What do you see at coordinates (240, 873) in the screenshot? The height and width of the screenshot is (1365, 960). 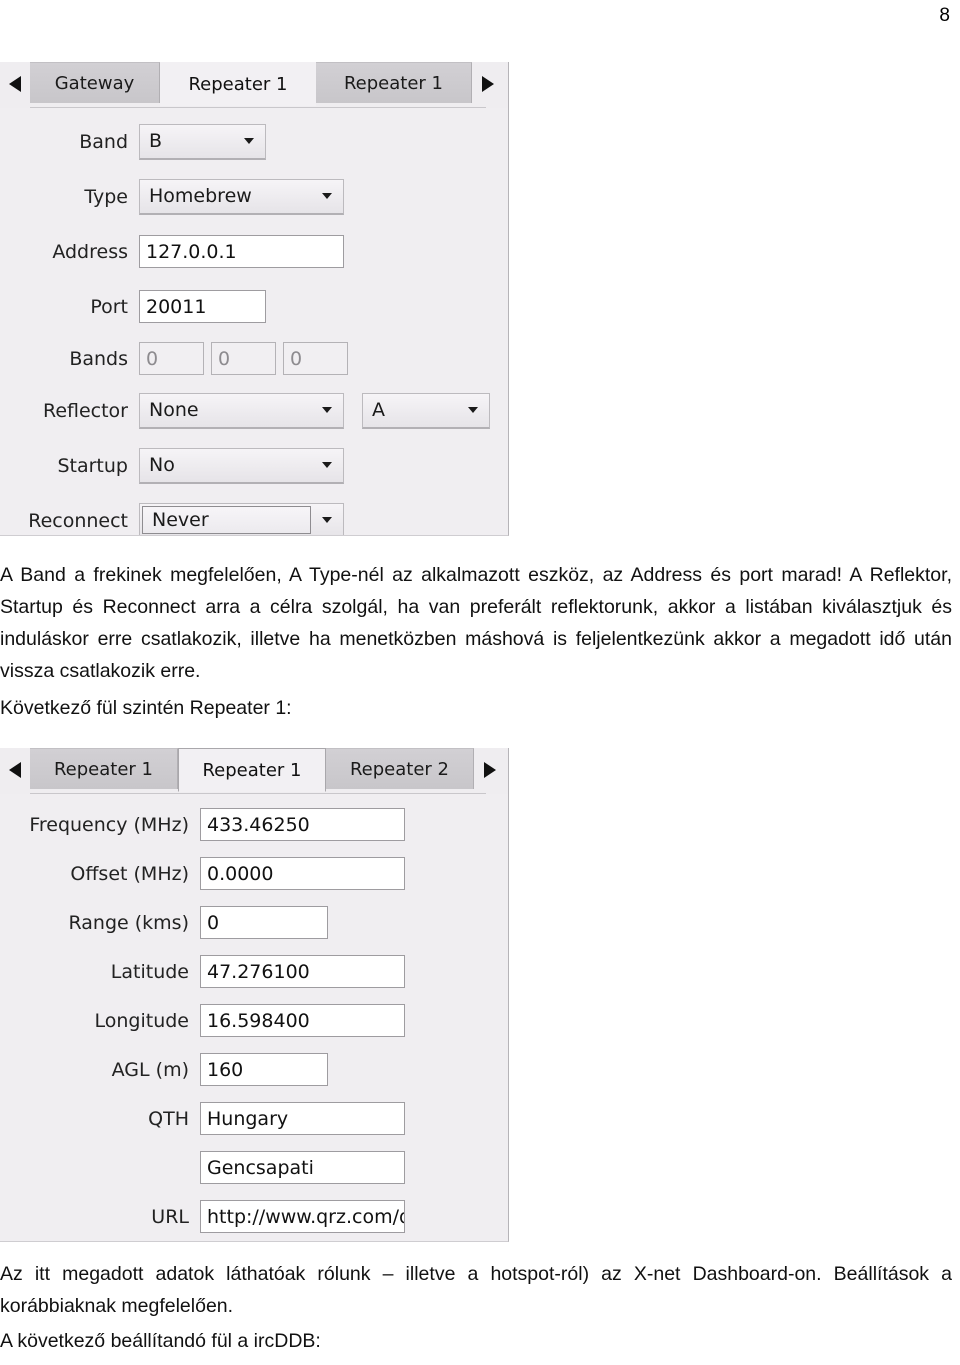 I see `offset-input-value: 0.0000` at bounding box center [240, 873].